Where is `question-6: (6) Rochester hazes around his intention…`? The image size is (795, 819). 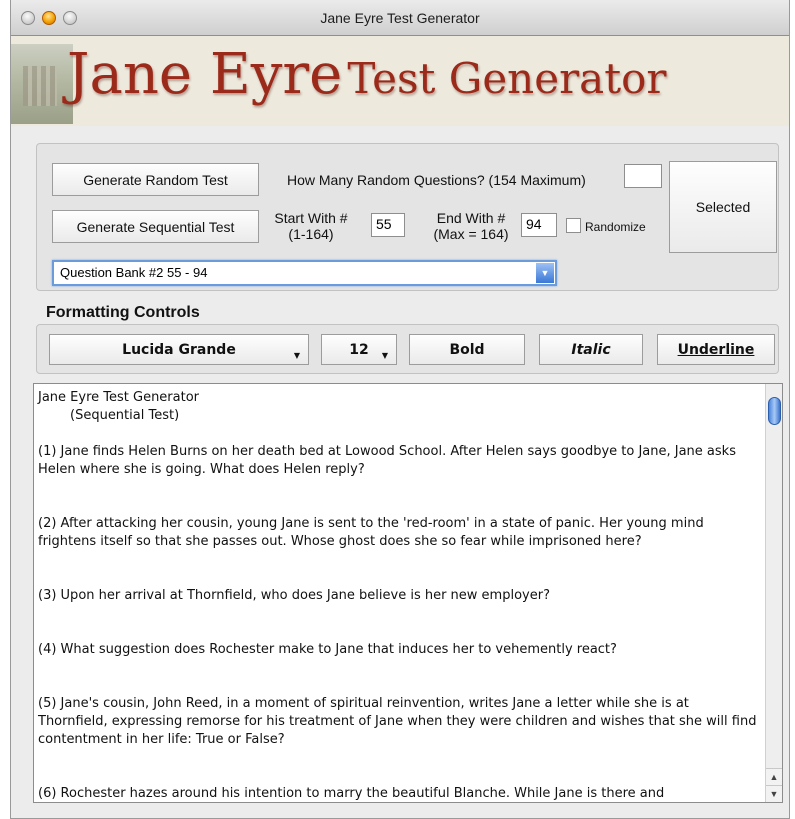
question-6: (6) Rochester hazes around his intention… is located at coordinates (351, 793).